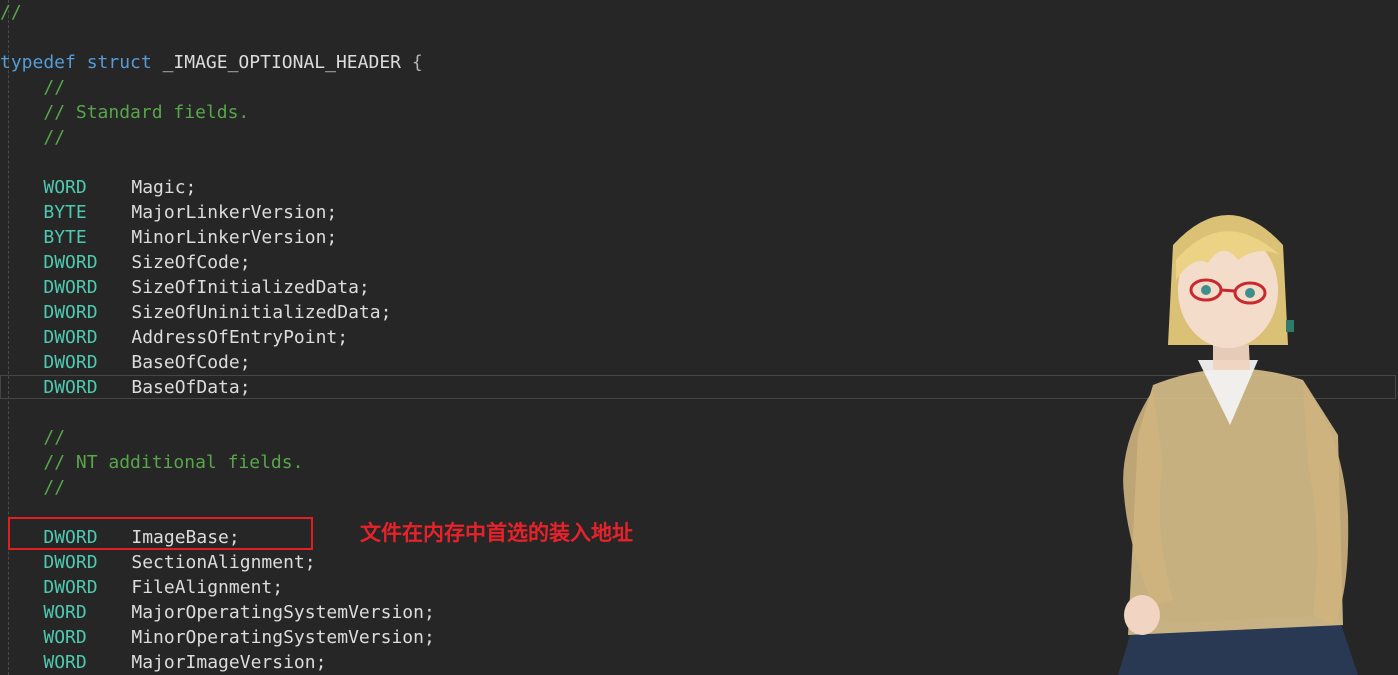 Image resolution: width=1398 pixels, height=675 pixels. I want to click on struct-keyword: struct, so click(119, 62).